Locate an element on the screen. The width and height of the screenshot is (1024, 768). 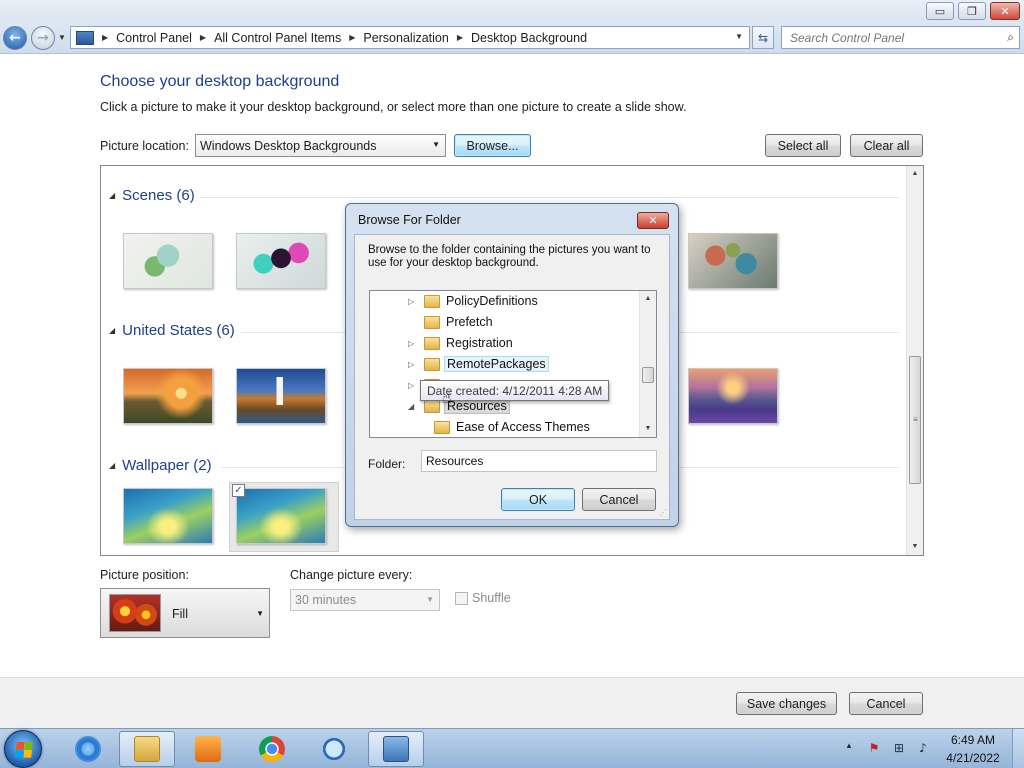
change-interval-value: 30 minutes is located at coordinates (326, 600).